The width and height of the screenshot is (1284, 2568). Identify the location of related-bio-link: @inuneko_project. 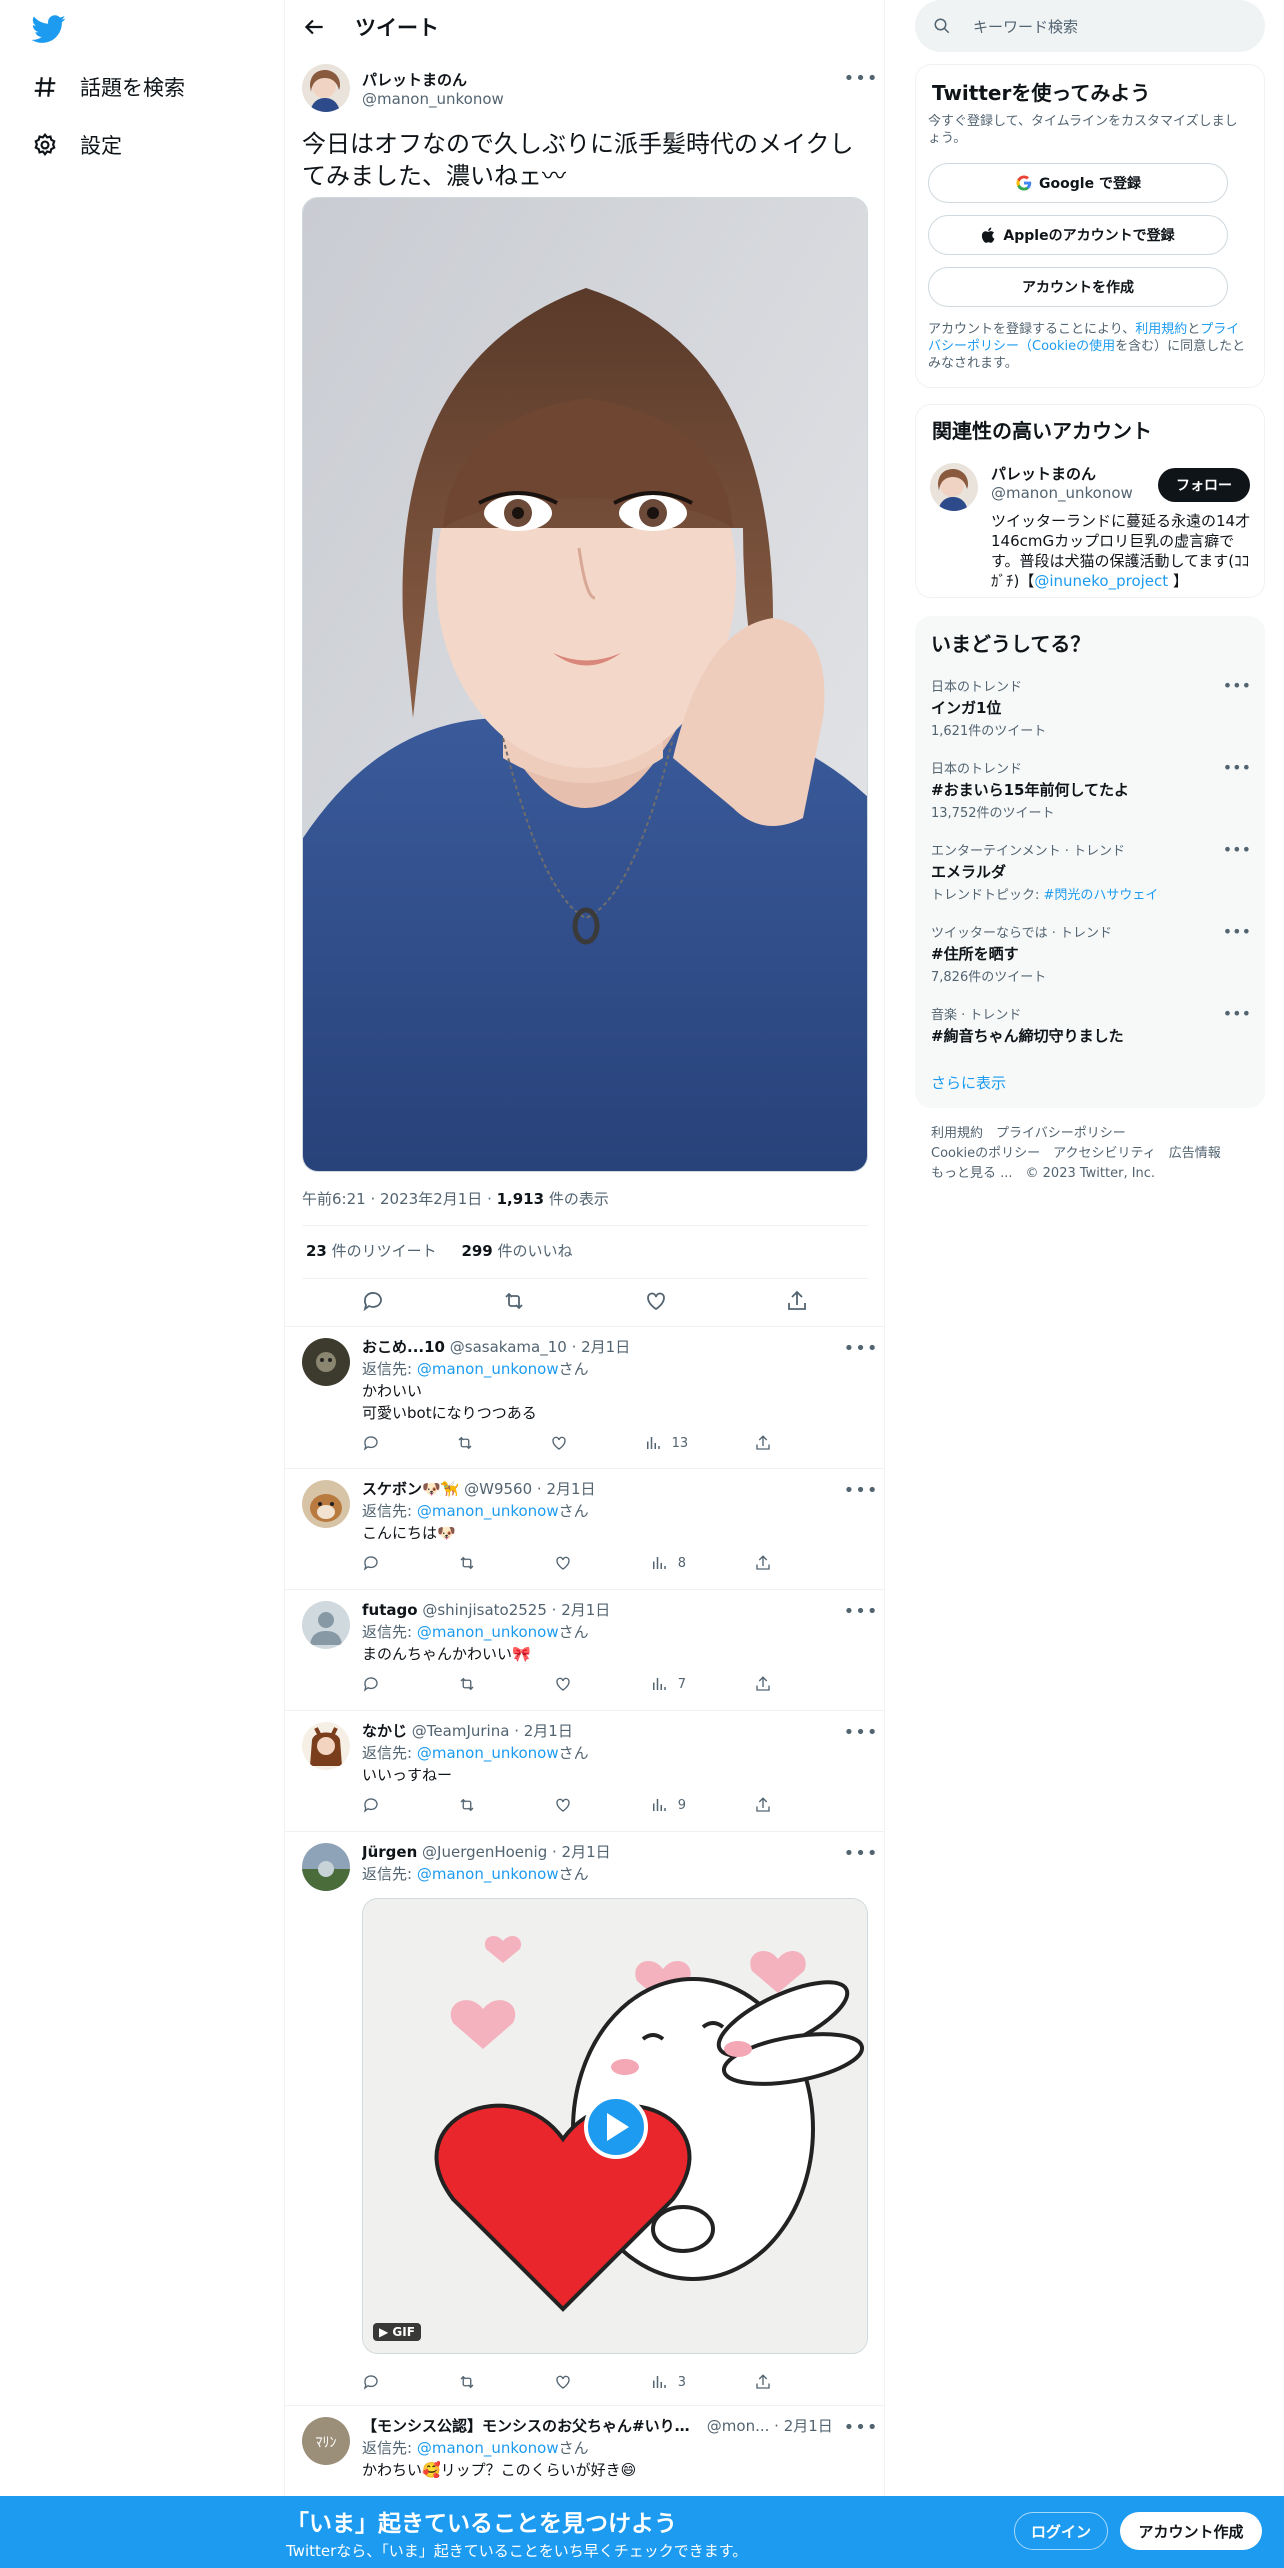
(1101, 581).